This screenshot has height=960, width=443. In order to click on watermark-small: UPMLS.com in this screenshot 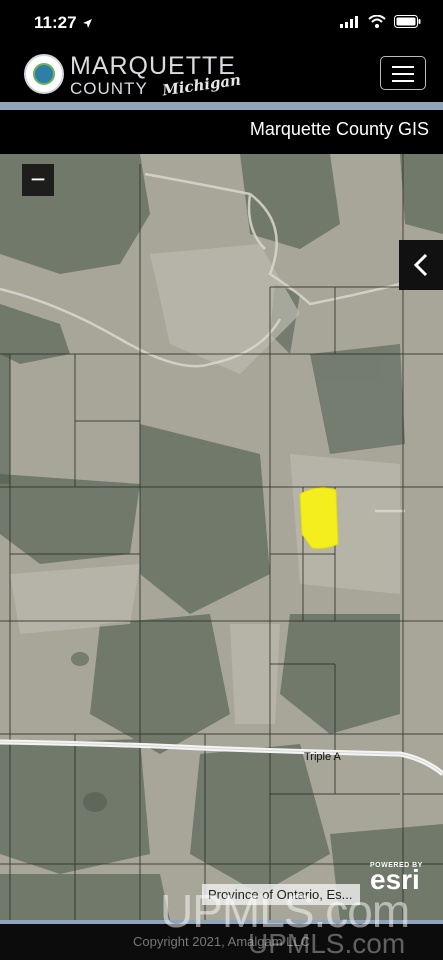, I will do `click(326, 944)`.